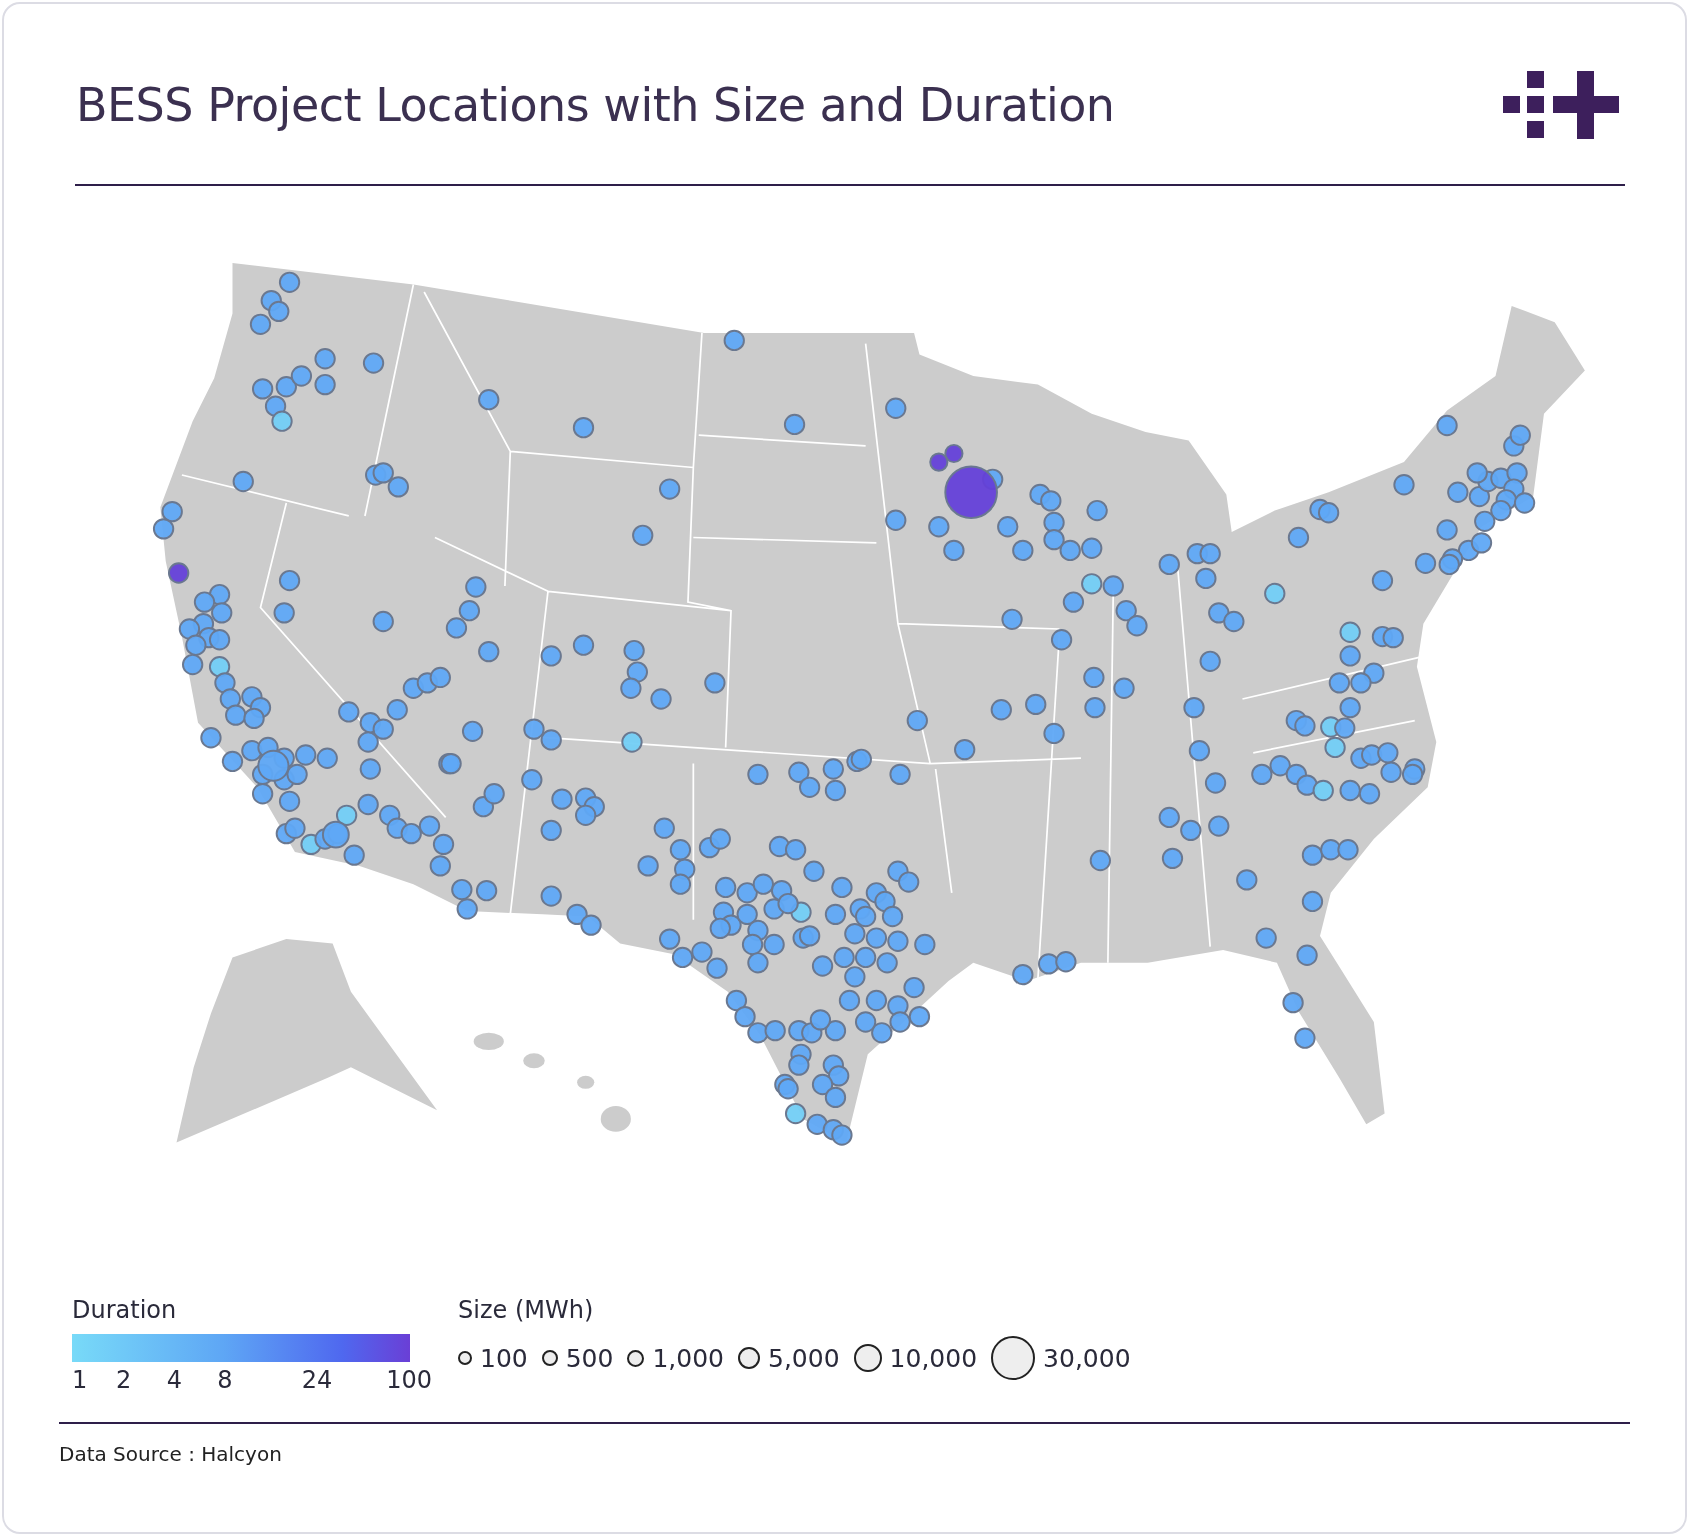 The width and height of the screenshot is (1689, 1536). Describe the element at coordinates (804, 1358) in the screenshot. I see `size-label: 5,000` at that location.